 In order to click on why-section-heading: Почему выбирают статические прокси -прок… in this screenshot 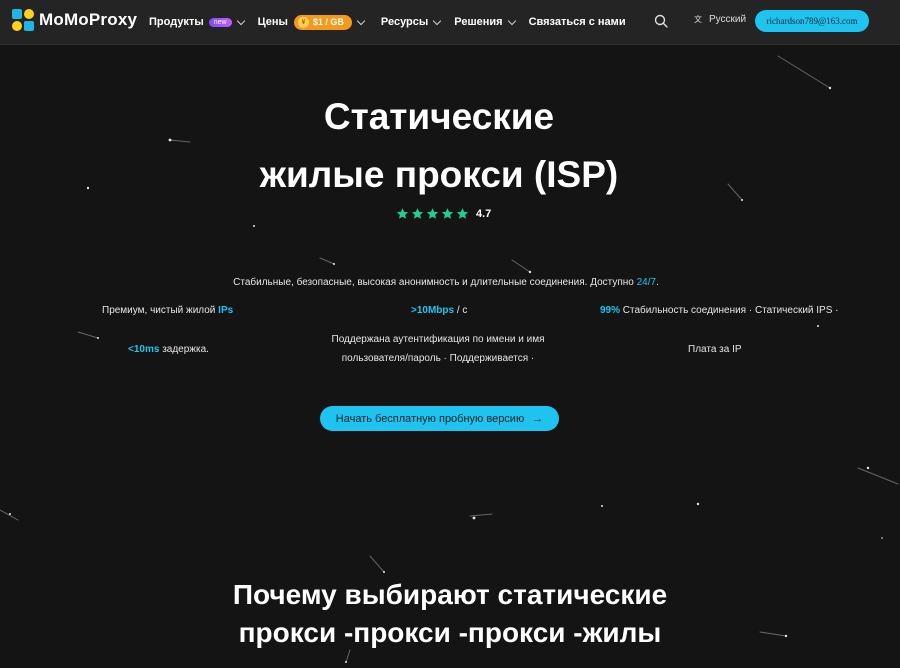, I will do `click(450, 614)`.